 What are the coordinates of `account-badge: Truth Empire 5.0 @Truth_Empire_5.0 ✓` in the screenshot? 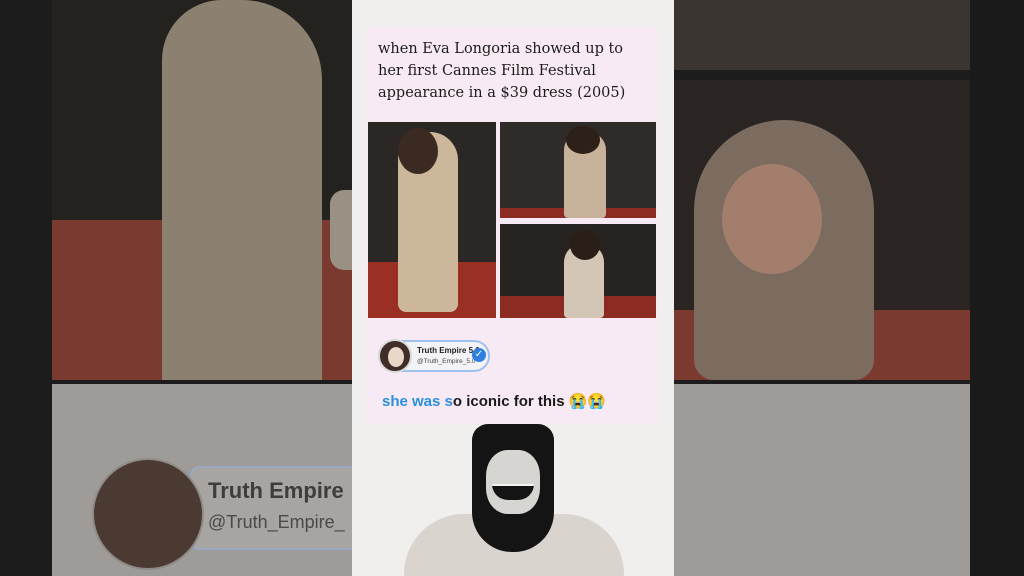 It's located at (434, 356).